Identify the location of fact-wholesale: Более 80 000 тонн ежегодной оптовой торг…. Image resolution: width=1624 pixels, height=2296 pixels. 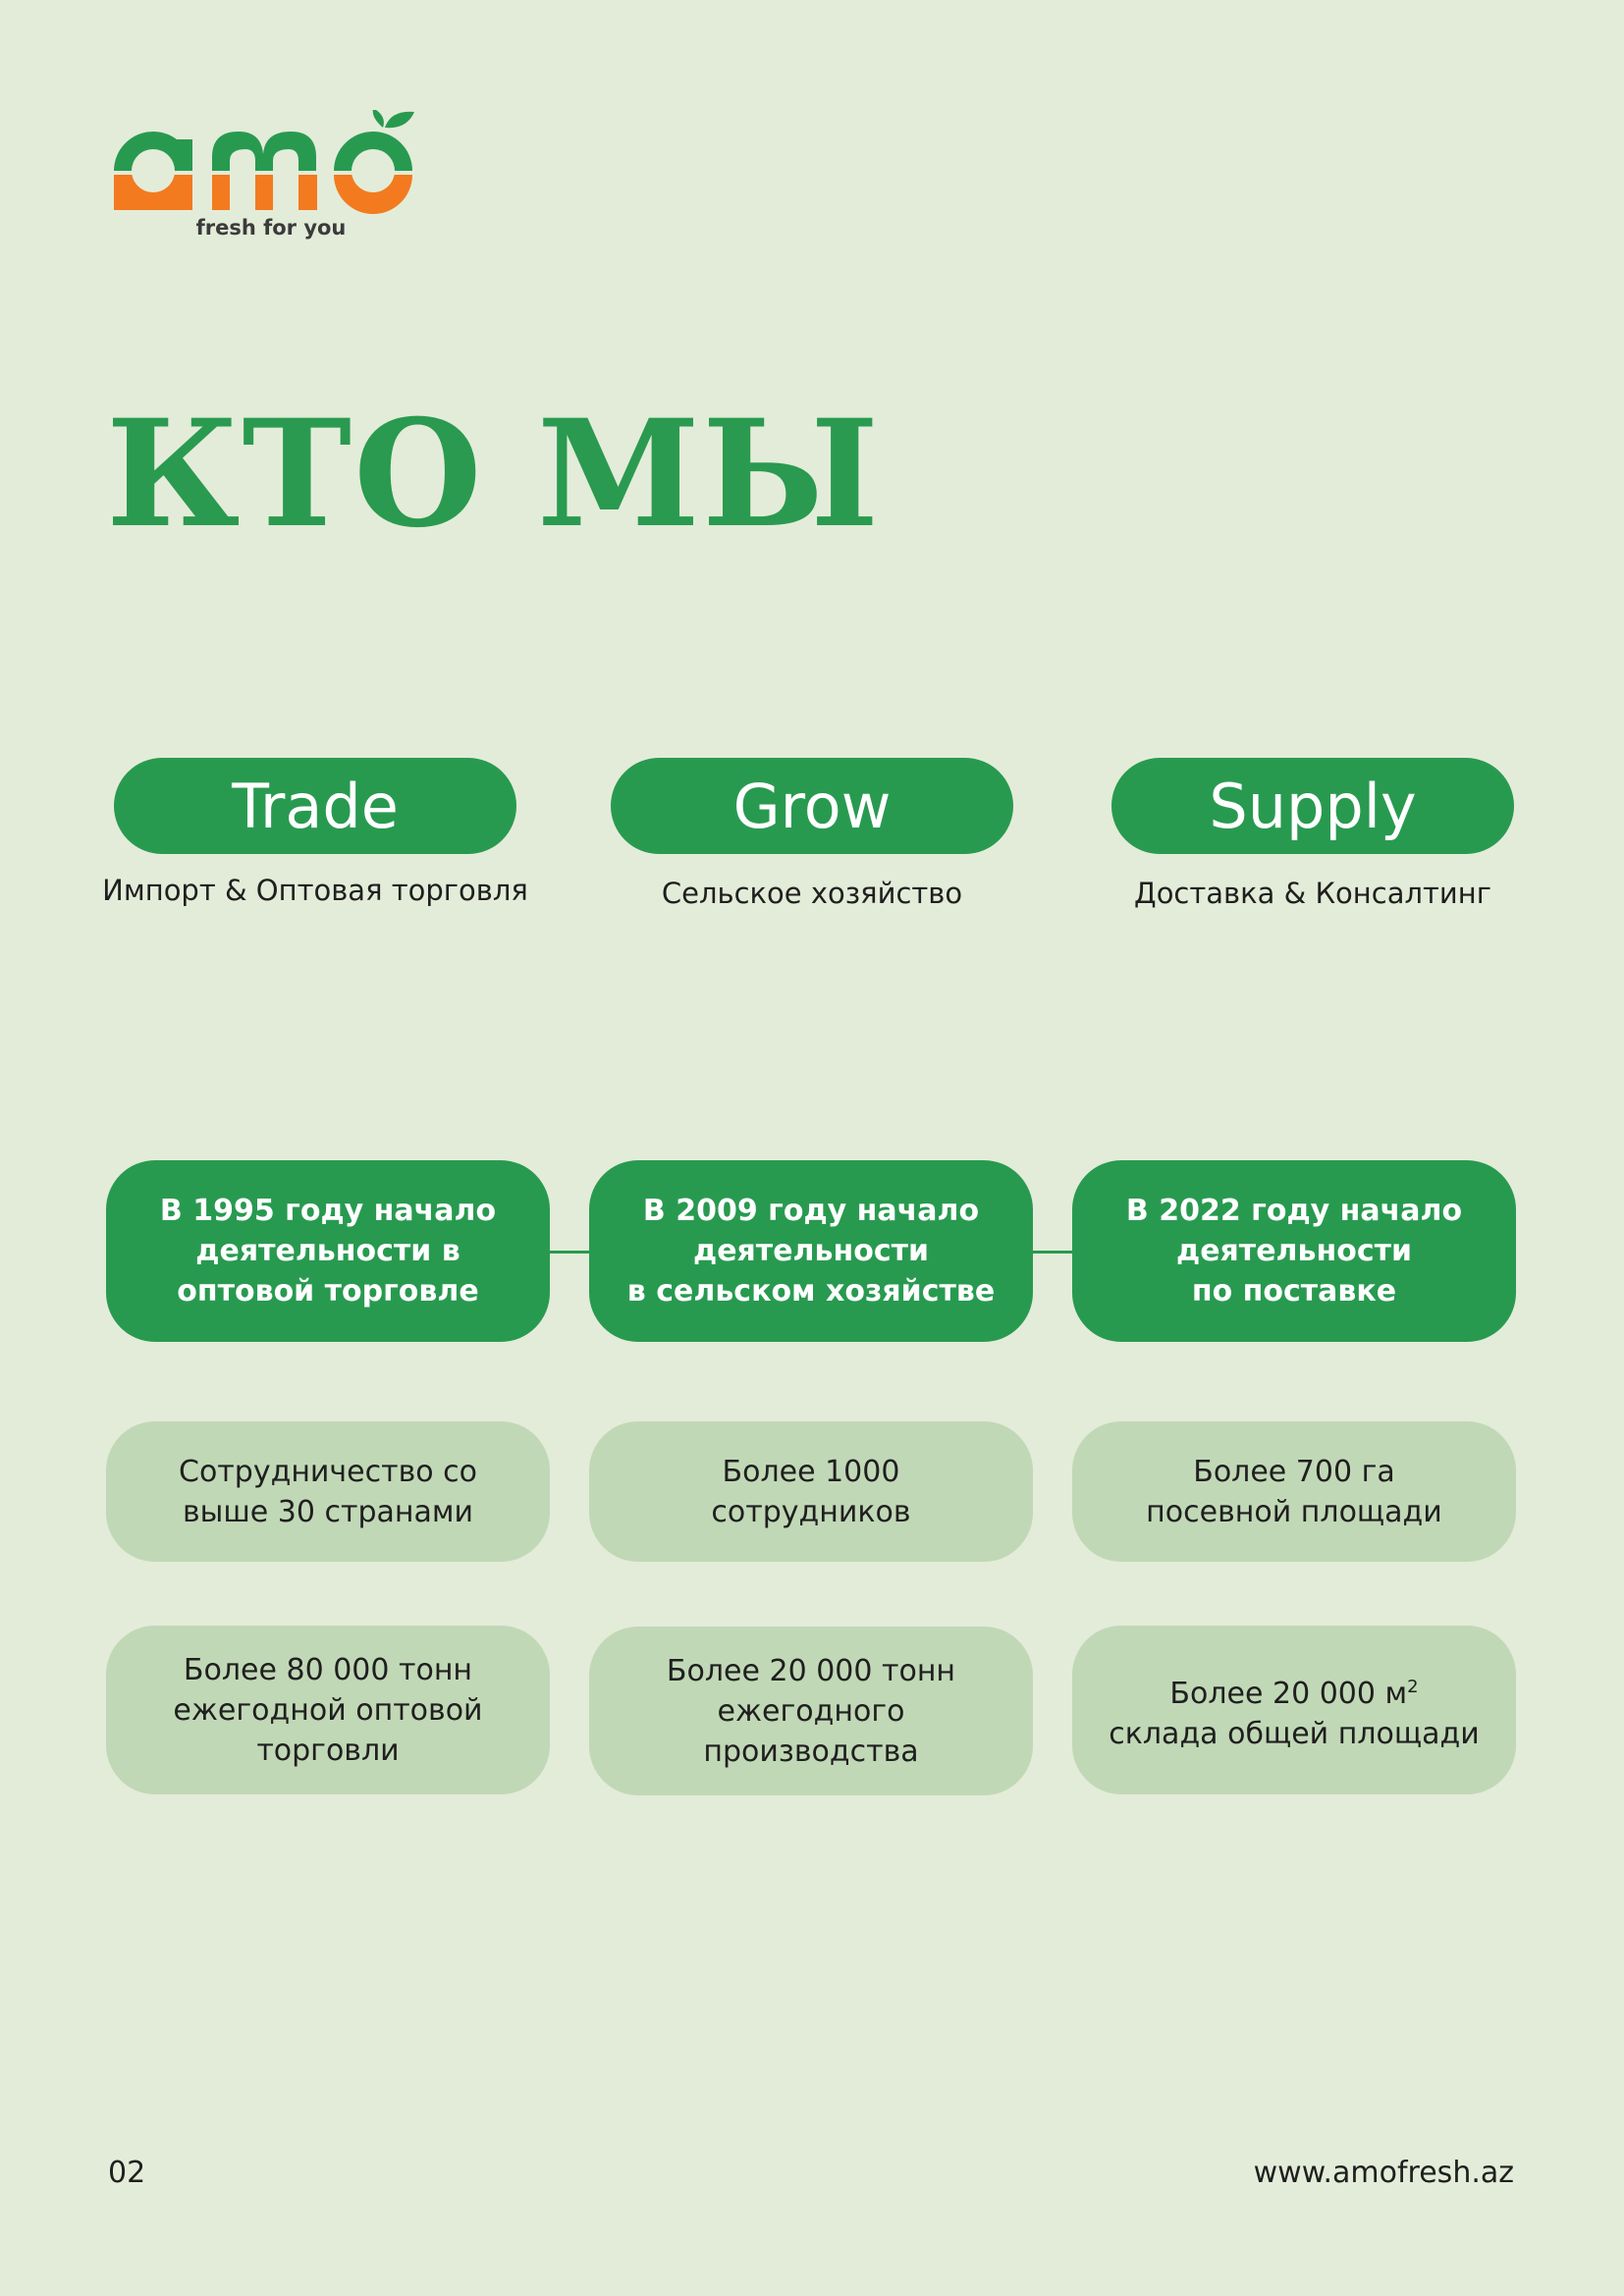
(328, 1710).